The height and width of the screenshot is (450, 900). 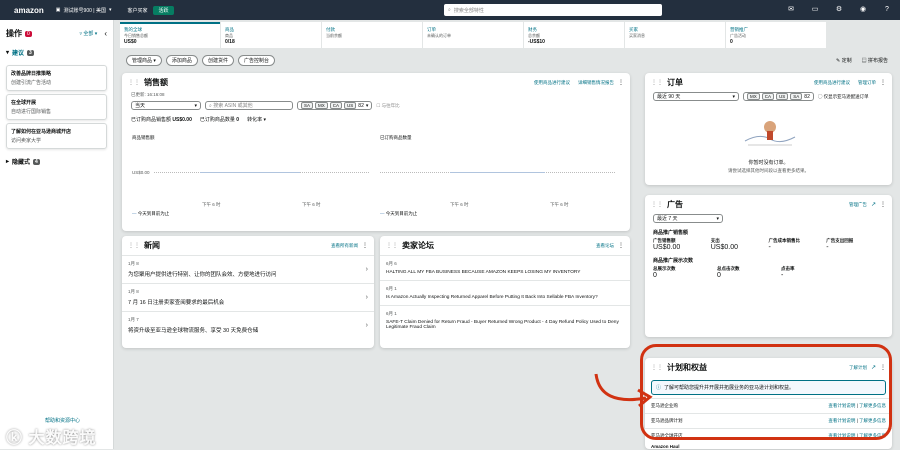 What do you see at coordinates (250, 172) in the screenshot?
I see `chart-series-line` at bounding box center [250, 172].